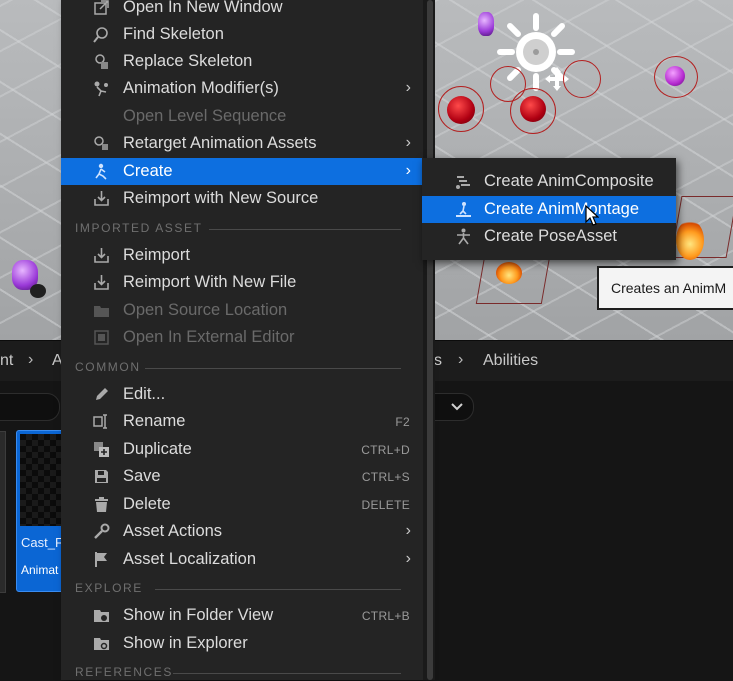  What do you see at coordinates (3, 512) in the screenshot?
I see `asset-tile` at bounding box center [3, 512].